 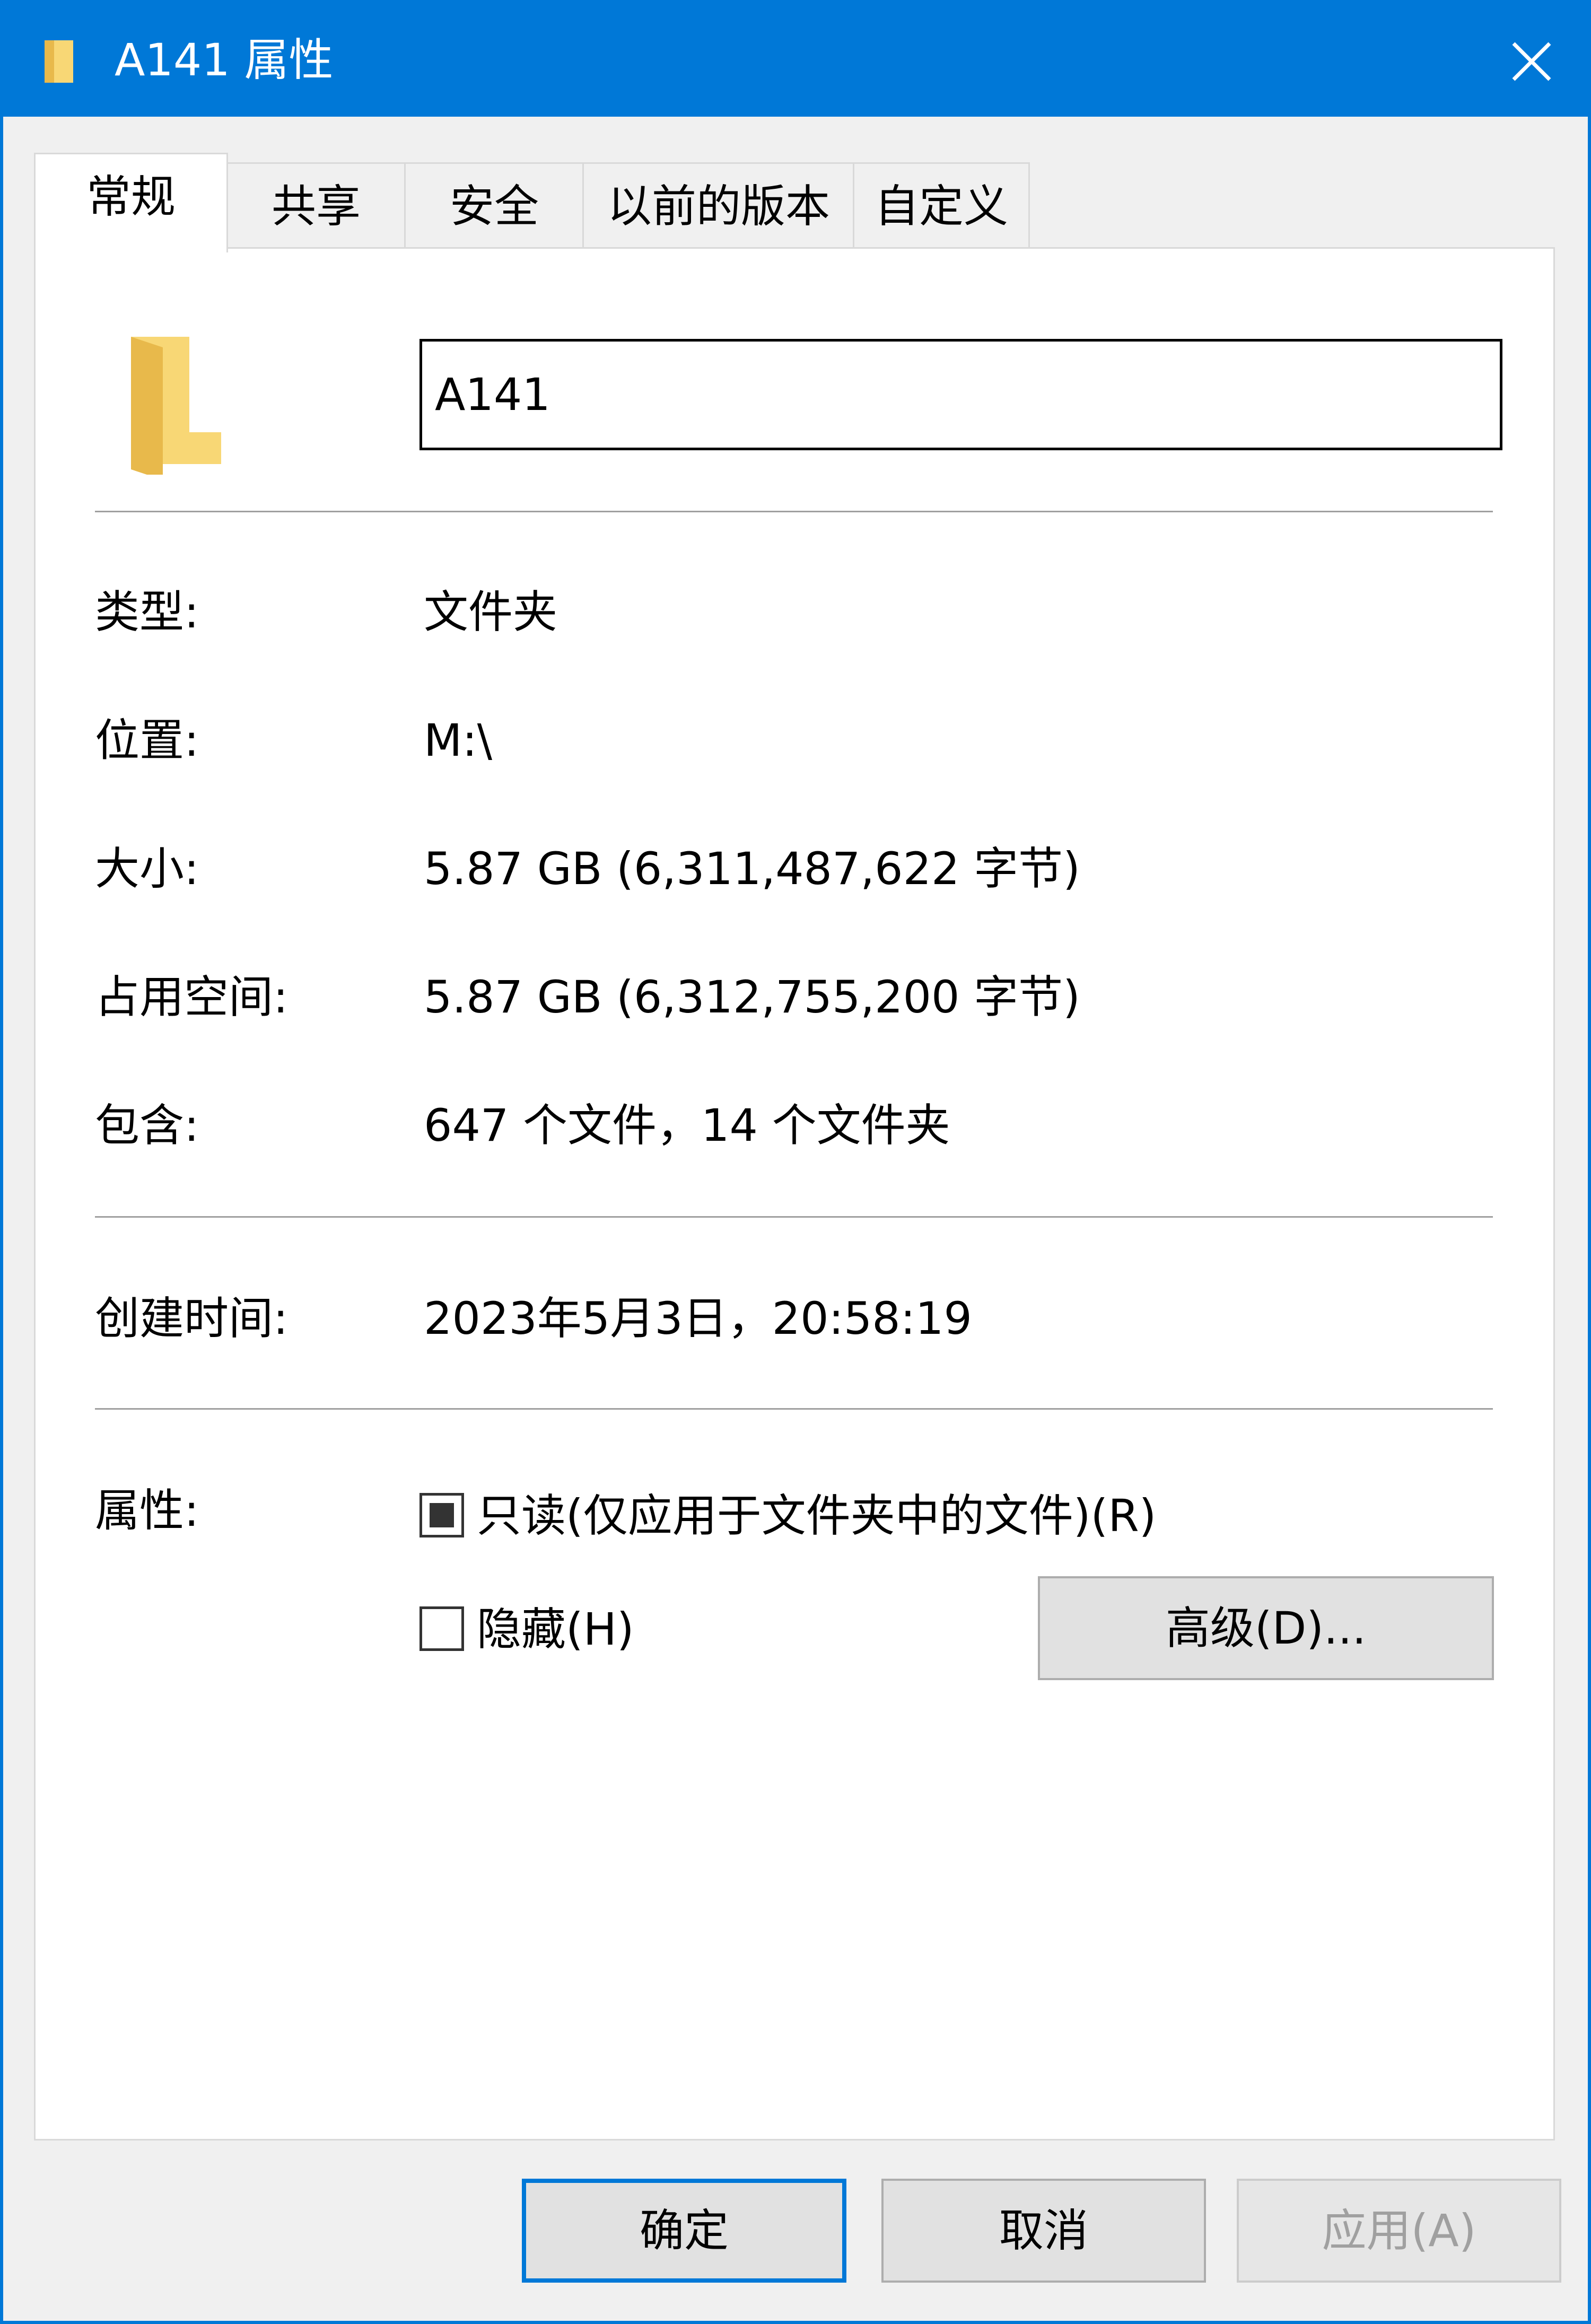 I want to click on tab-sharing: 共享, so click(x=316, y=207).